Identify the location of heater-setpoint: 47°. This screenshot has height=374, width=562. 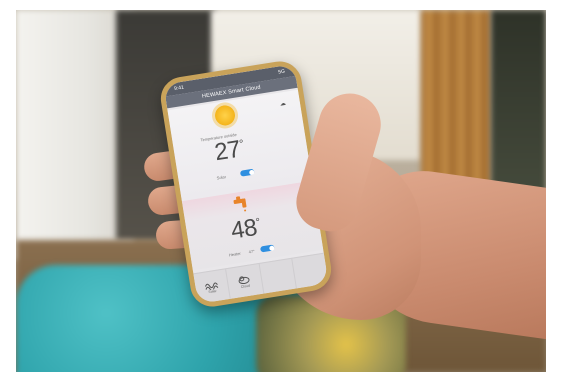
(252, 251).